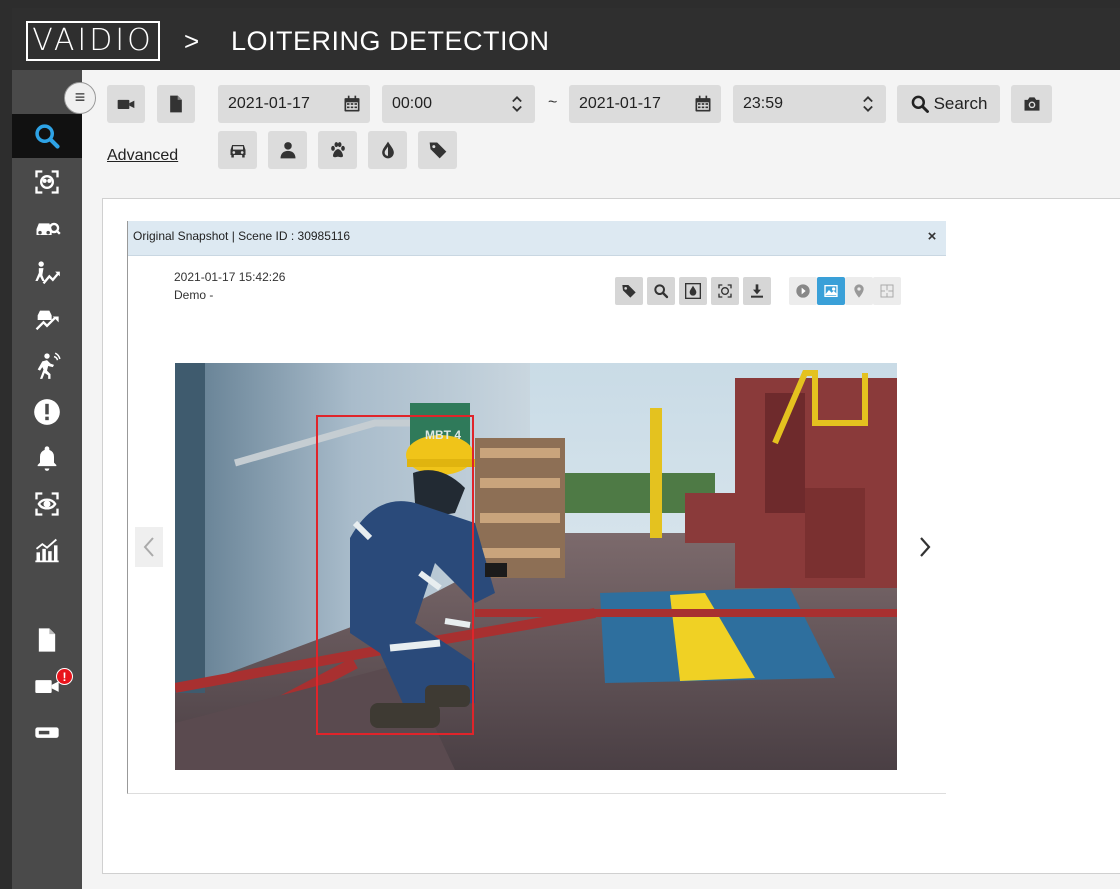  I want to click on end-time-value: 23:59, so click(763, 103).